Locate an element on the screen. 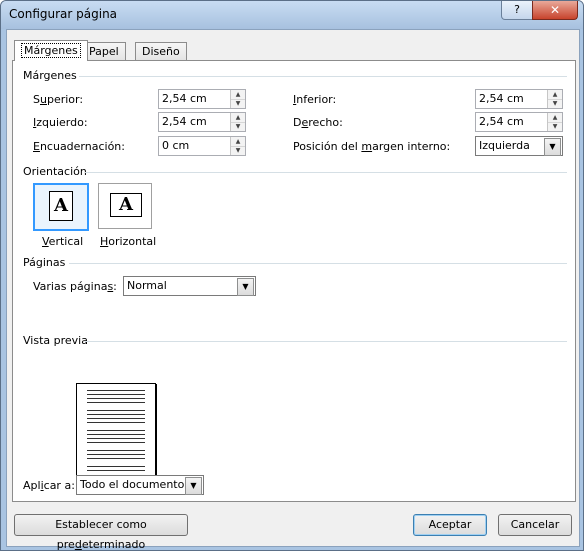  izquierdo-label: Izquierdo: is located at coordinates (60, 122).